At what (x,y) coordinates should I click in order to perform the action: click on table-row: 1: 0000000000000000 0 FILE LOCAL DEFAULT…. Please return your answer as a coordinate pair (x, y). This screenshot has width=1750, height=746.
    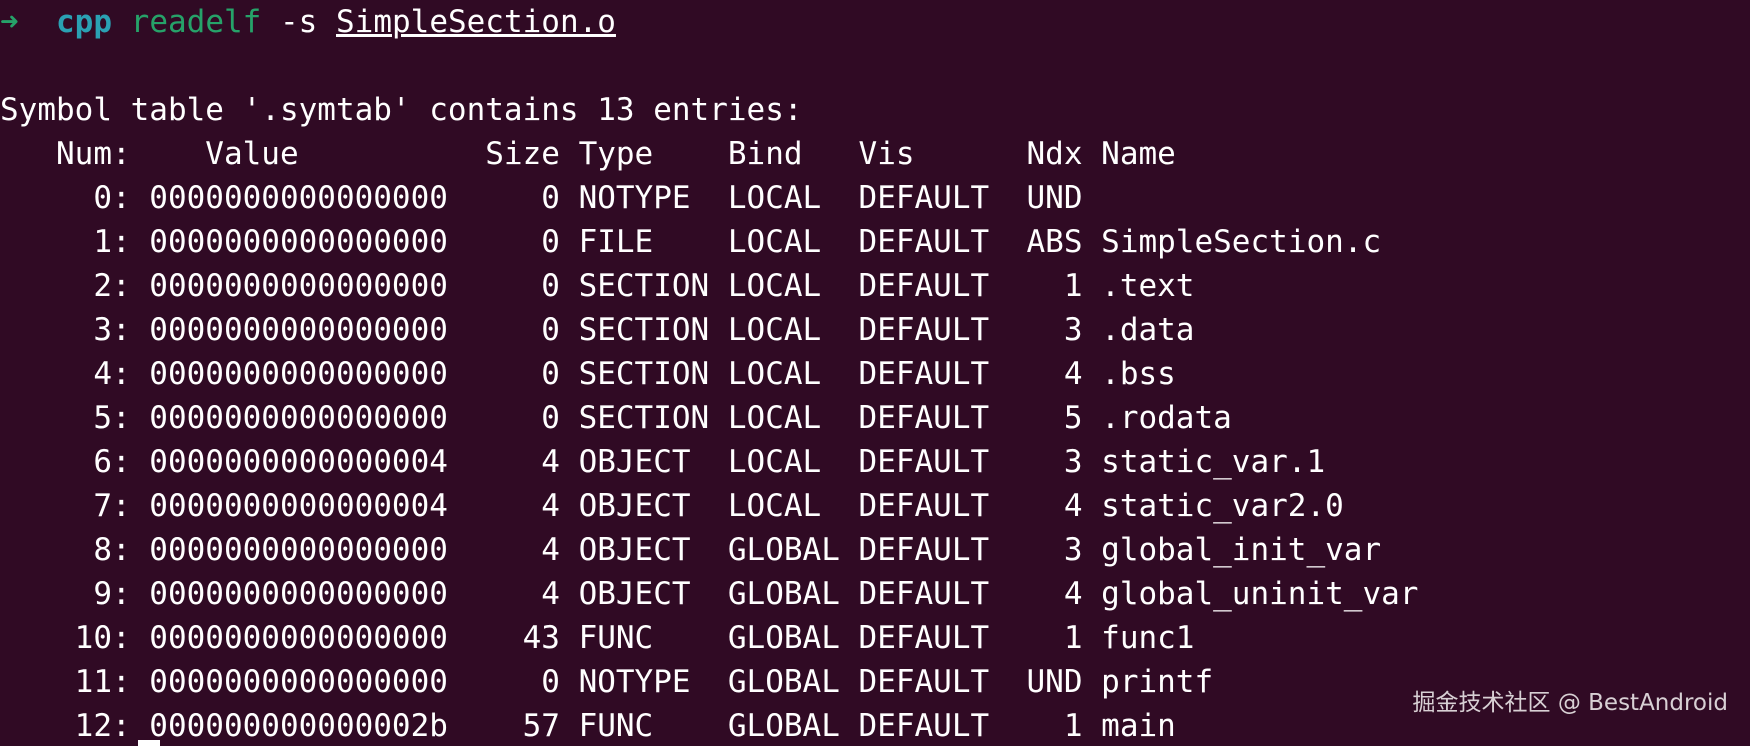
    Looking at the image, I should click on (691, 242).